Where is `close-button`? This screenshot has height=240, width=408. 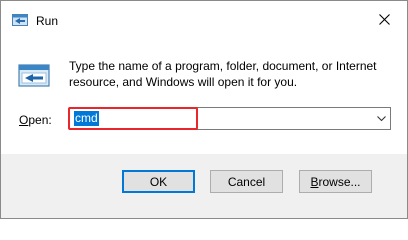 close-button is located at coordinates (384, 19).